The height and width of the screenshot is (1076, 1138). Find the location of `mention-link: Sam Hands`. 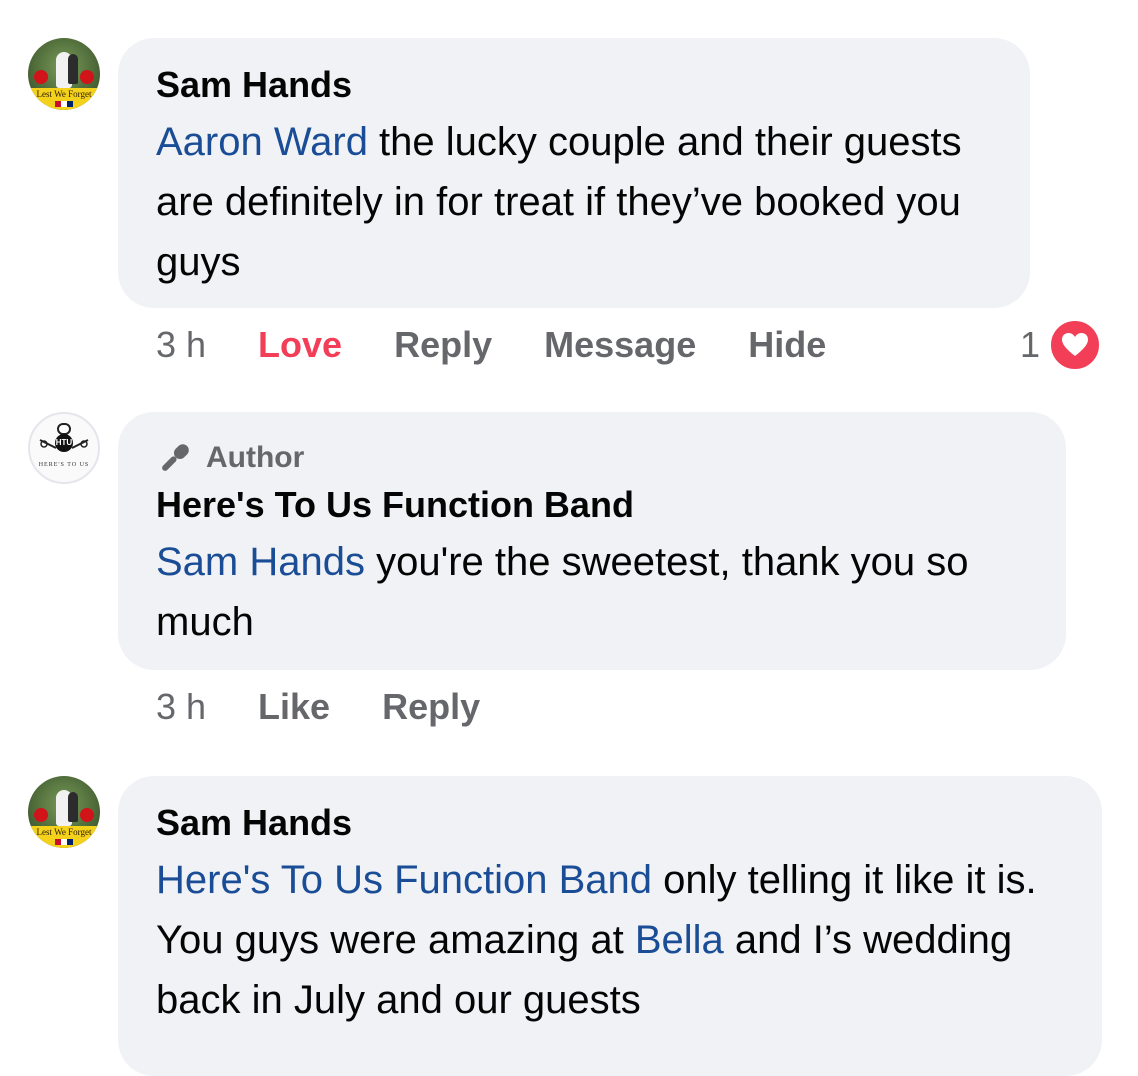

mention-link: Sam Hands is located at coordinates (260, 562).